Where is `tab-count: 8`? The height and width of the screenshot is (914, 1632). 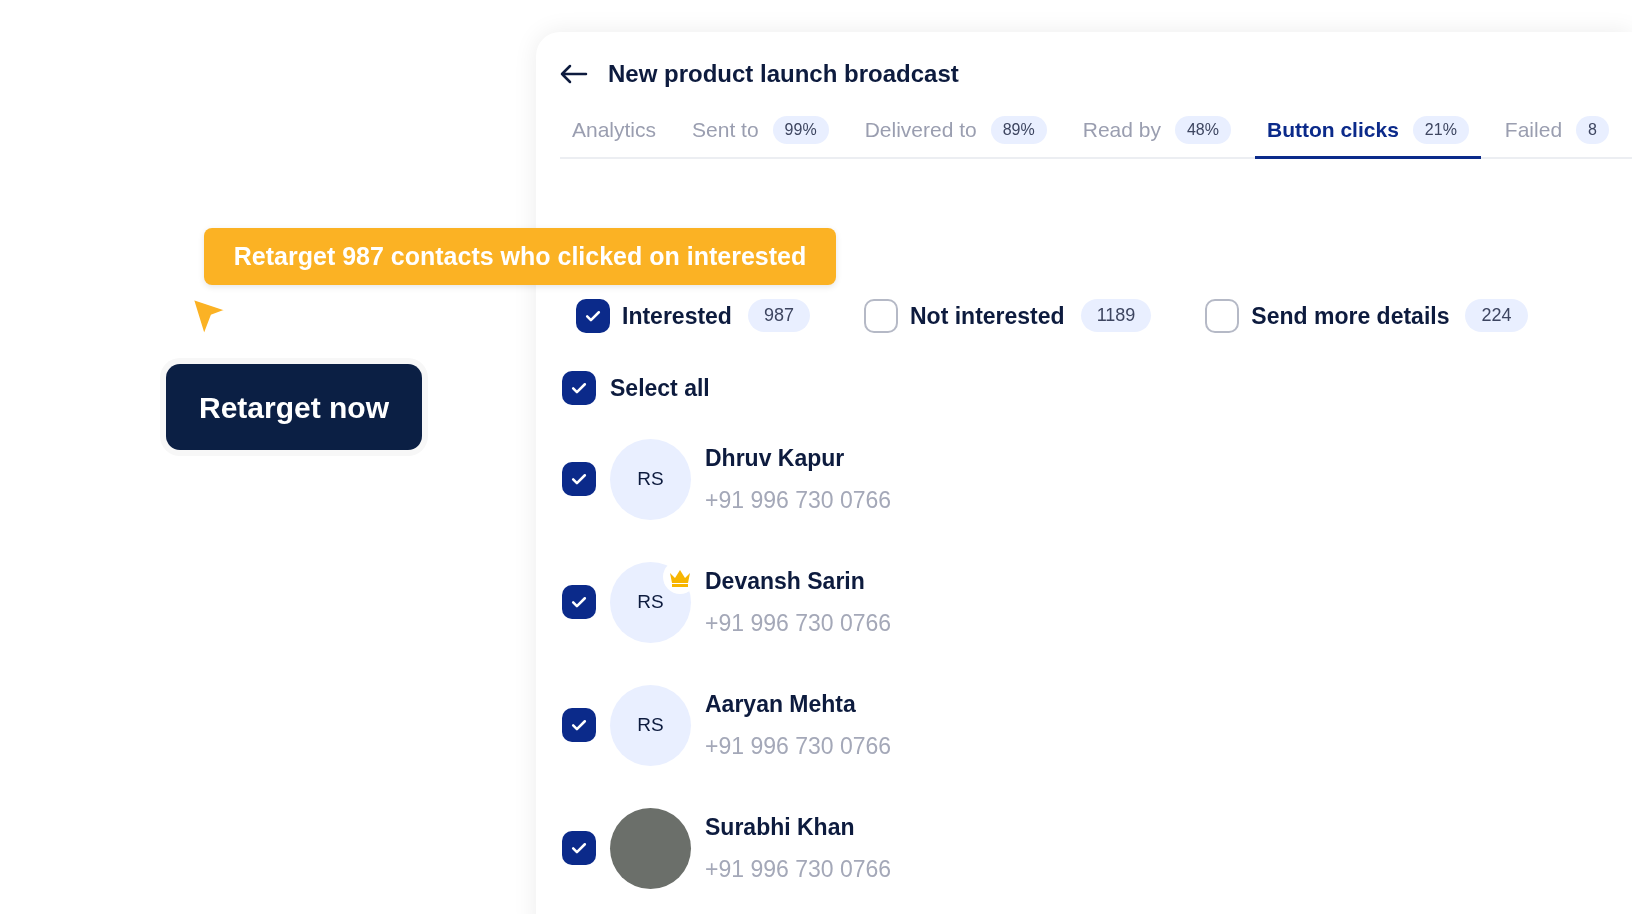 tab-count: 8 is located at coordinates (1592, 129).